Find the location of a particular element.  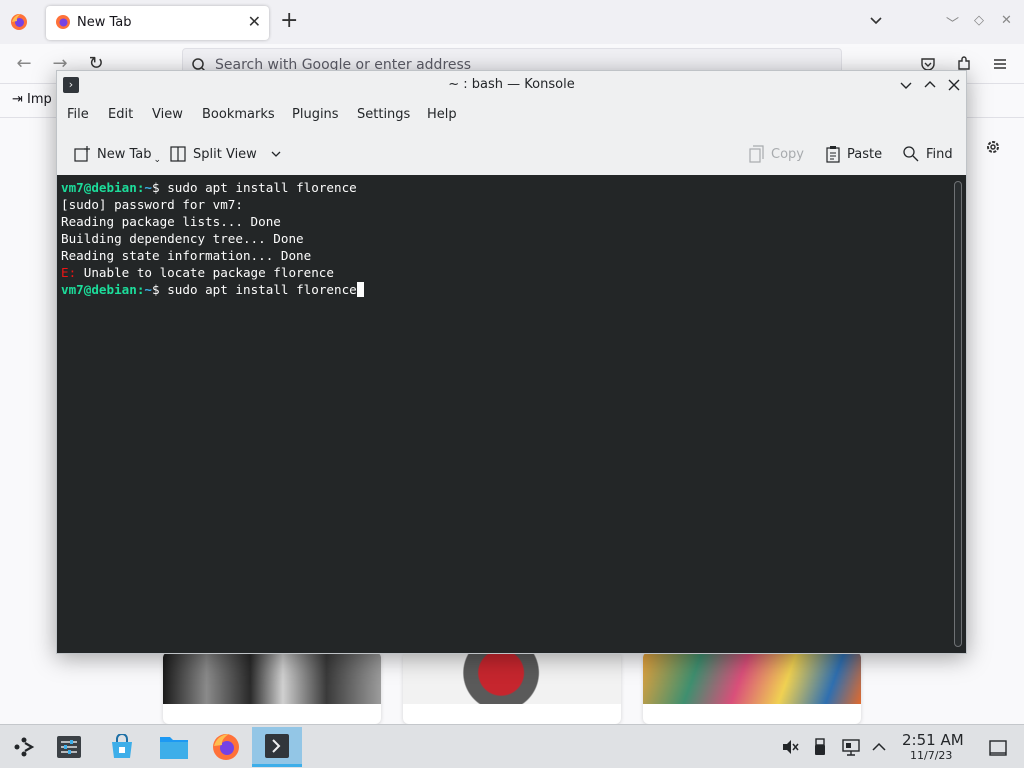

new-tab-label: New Tab is located at coordinates (124, 154).